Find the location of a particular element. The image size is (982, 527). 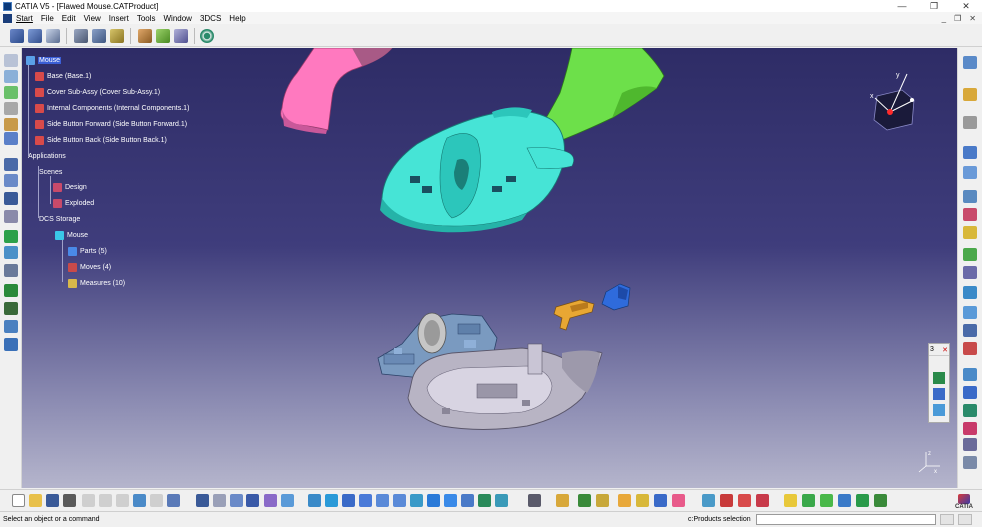

shading-icon is located at coordinates (467, 500).